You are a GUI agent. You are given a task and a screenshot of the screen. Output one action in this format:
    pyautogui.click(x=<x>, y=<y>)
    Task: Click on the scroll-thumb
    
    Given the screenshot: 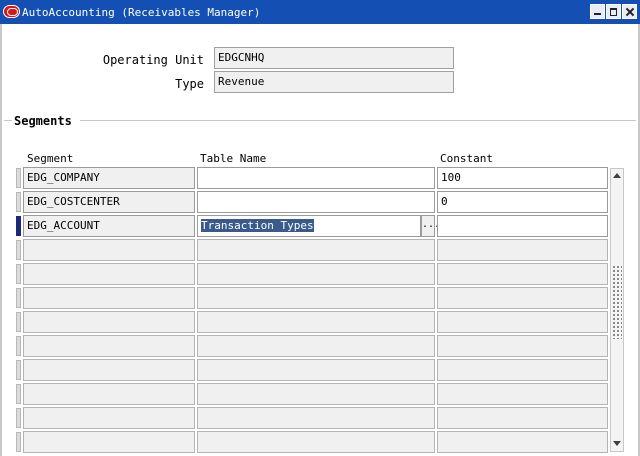 What is the action you would take?
    pyautogui.click(x=617, y=302)
    